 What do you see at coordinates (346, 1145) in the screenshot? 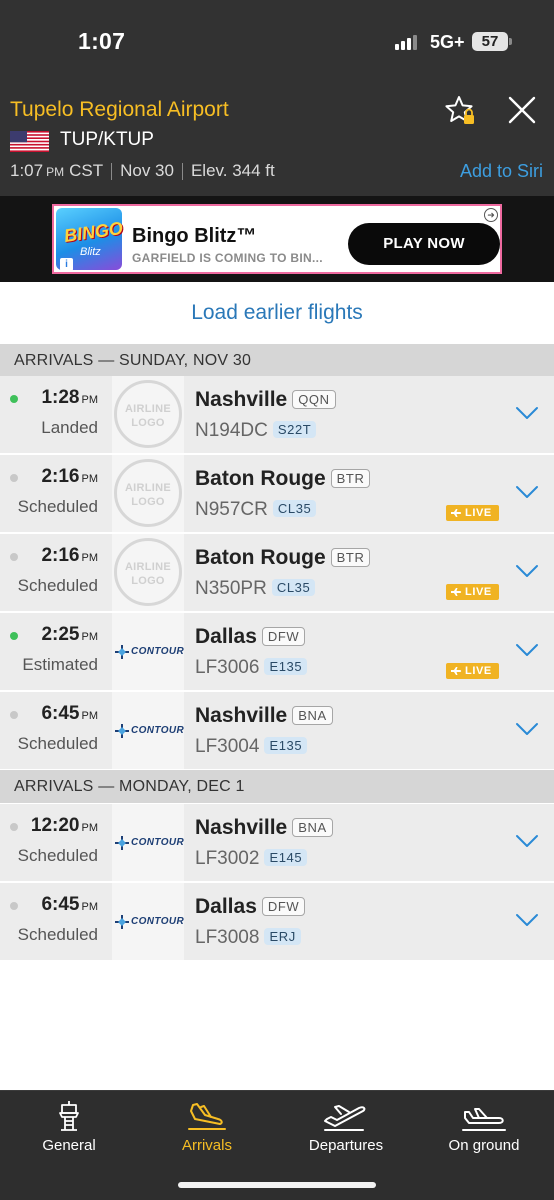
I see `tab-label: Departures` at bounding box center [346, 1145].